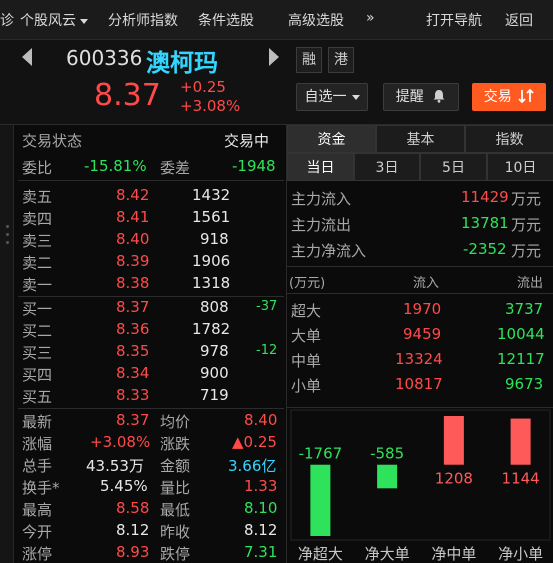 The height and width of the screenshot is (563, 553). What do you see at coordinates (143, 20) in the screenshot?
I see `nav-item-analyst-index: 分析师指数` at bounding box center [143, 20].